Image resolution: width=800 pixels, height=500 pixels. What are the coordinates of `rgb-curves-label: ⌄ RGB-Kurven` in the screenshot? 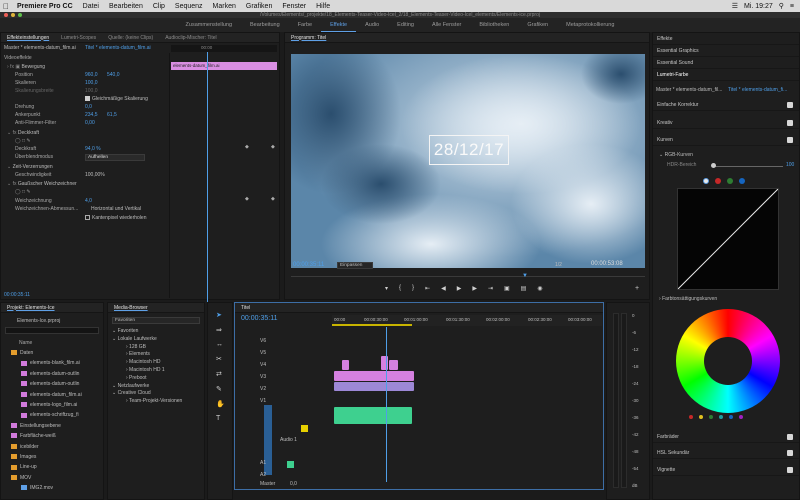 It's located at (676, 155).